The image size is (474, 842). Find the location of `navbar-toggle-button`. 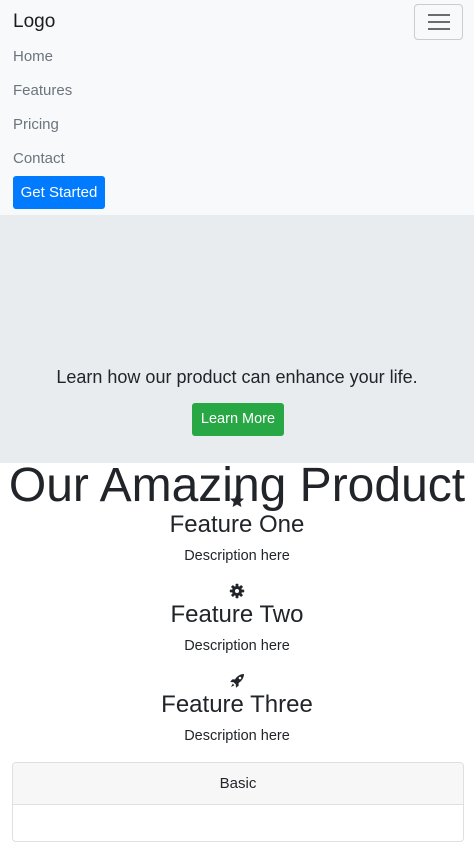

navbar-toggle-button is located at coordinates (438, 22).